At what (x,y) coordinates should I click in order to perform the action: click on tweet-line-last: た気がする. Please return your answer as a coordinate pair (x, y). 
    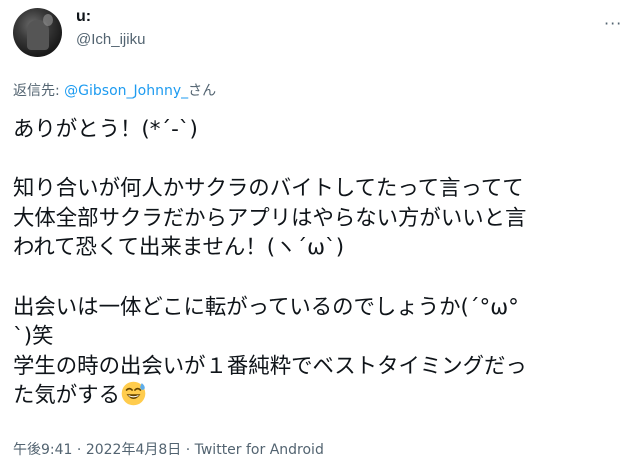
    Looking at the image, I should click on (323, 396).